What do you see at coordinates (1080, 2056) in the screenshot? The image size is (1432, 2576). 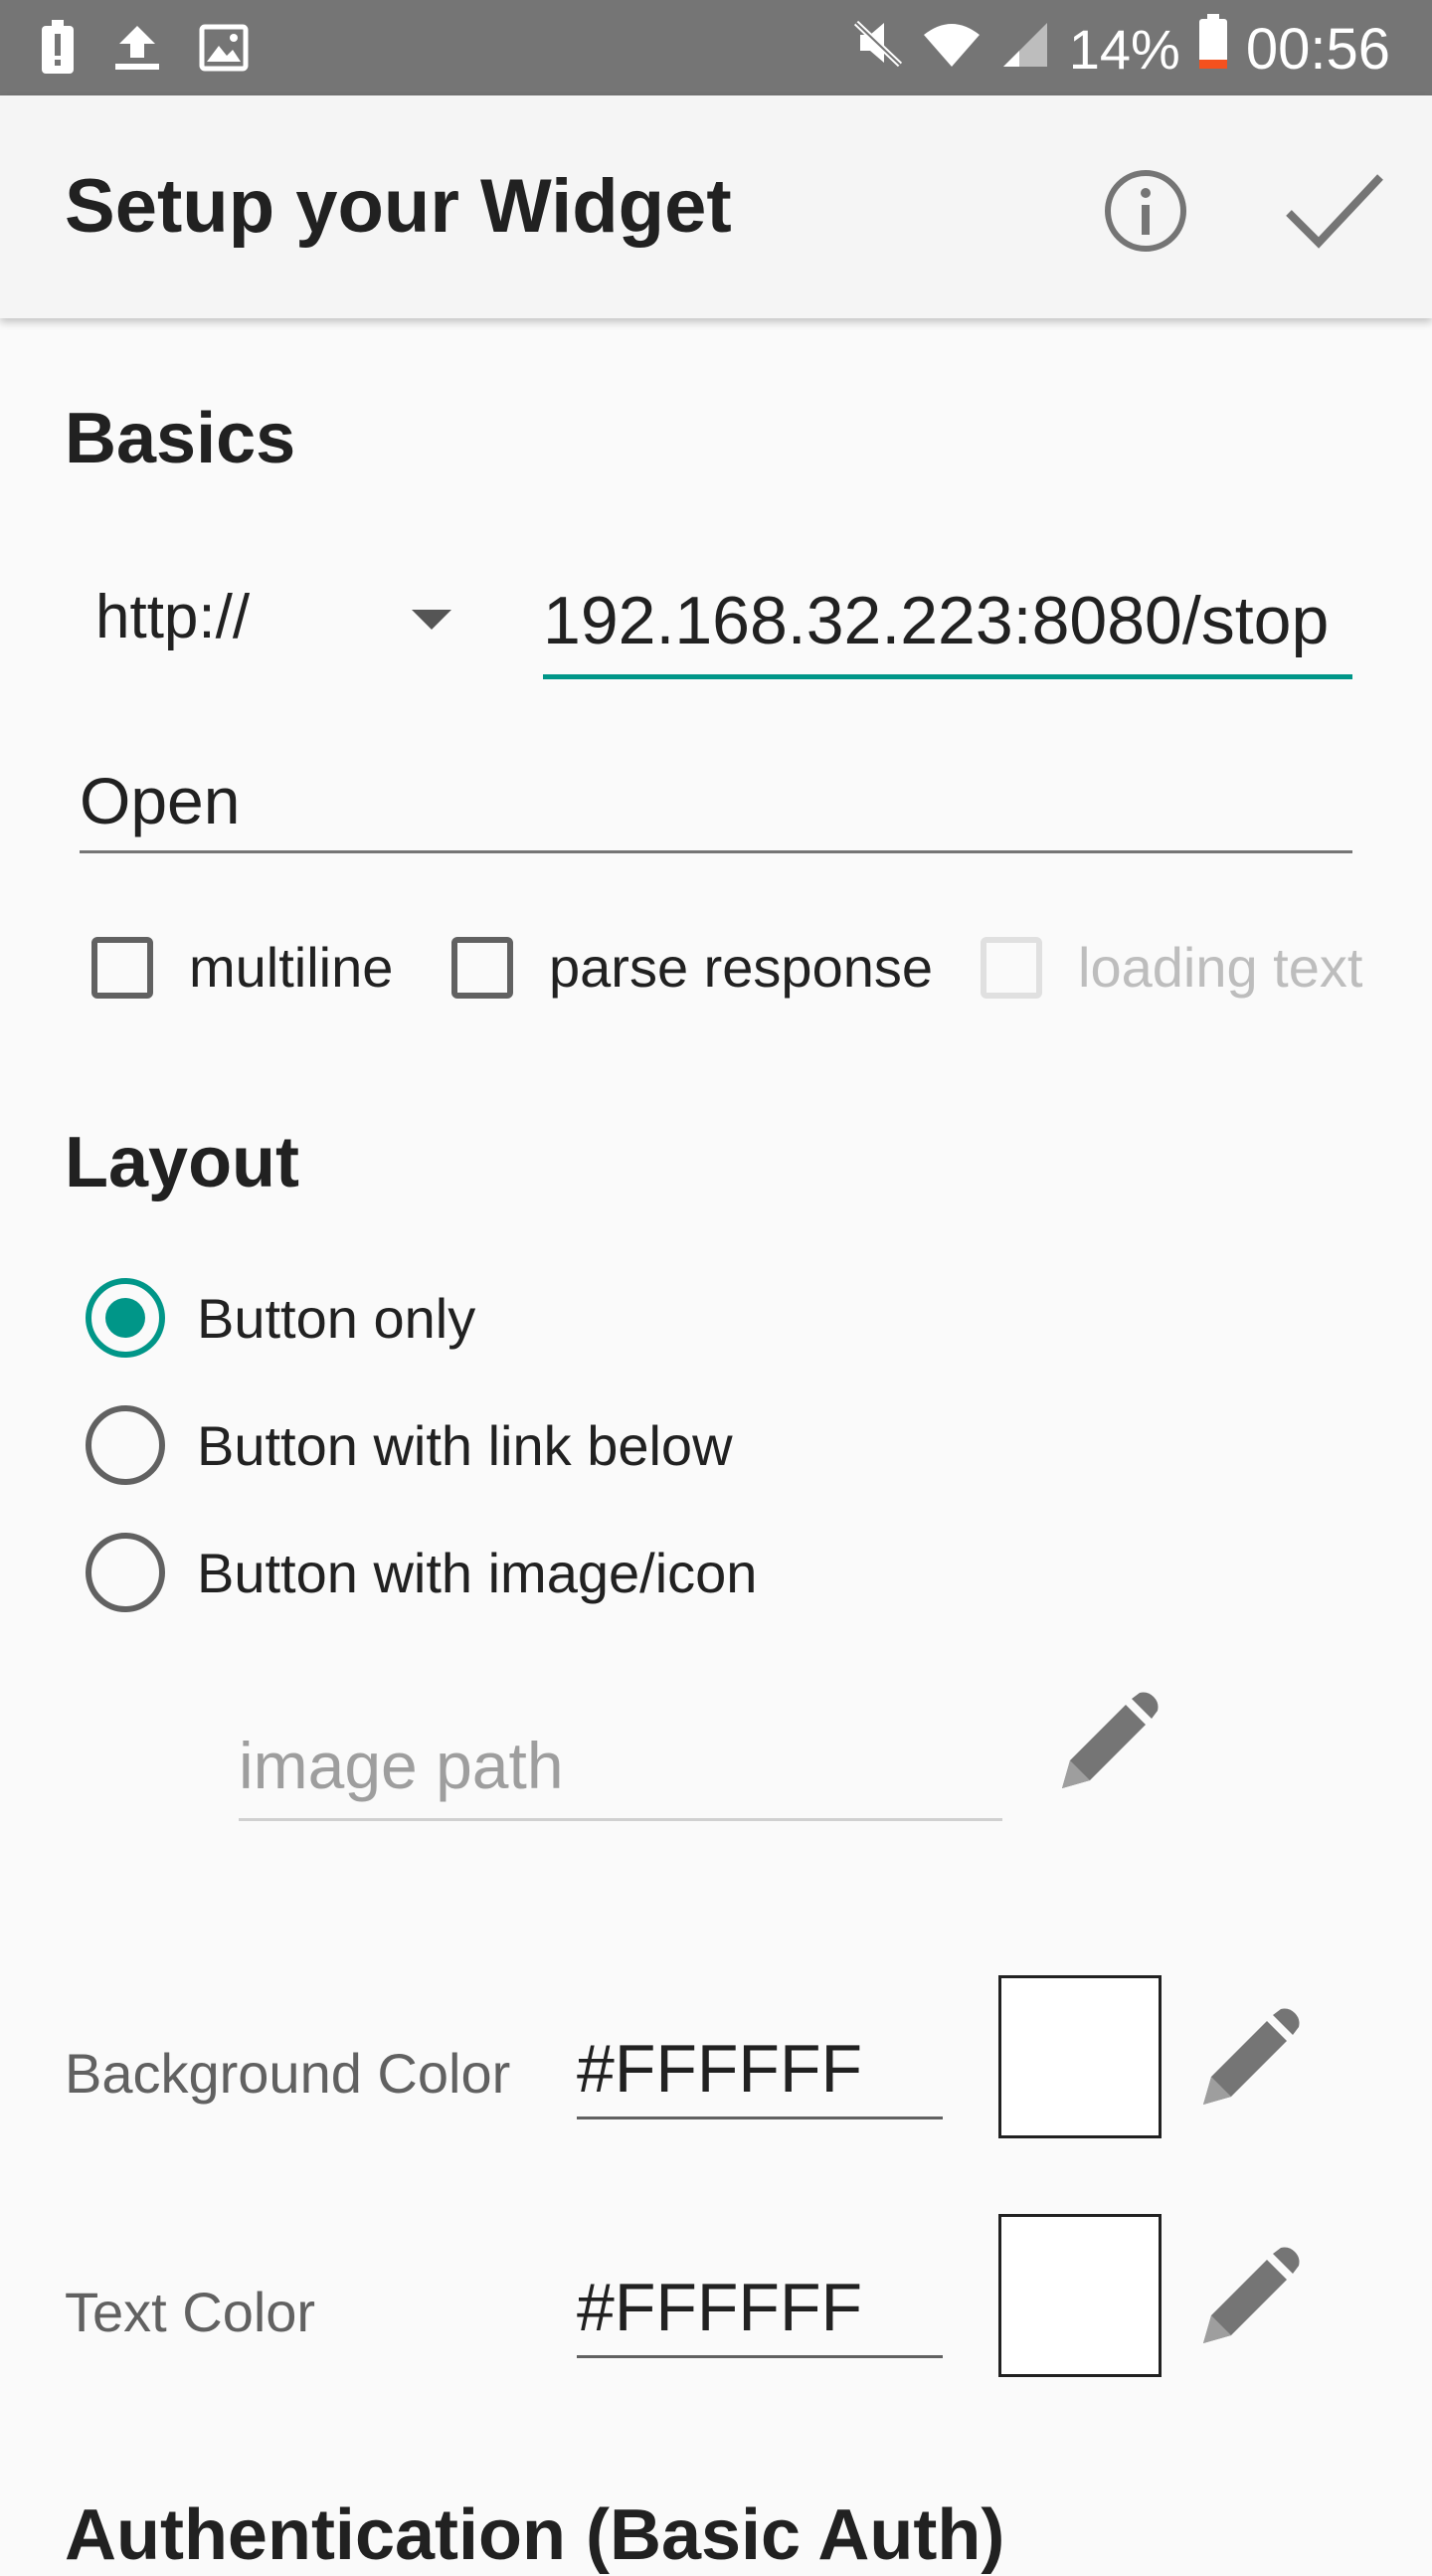 I see `background-color-swatch` at bounding box center [1080, 2056].